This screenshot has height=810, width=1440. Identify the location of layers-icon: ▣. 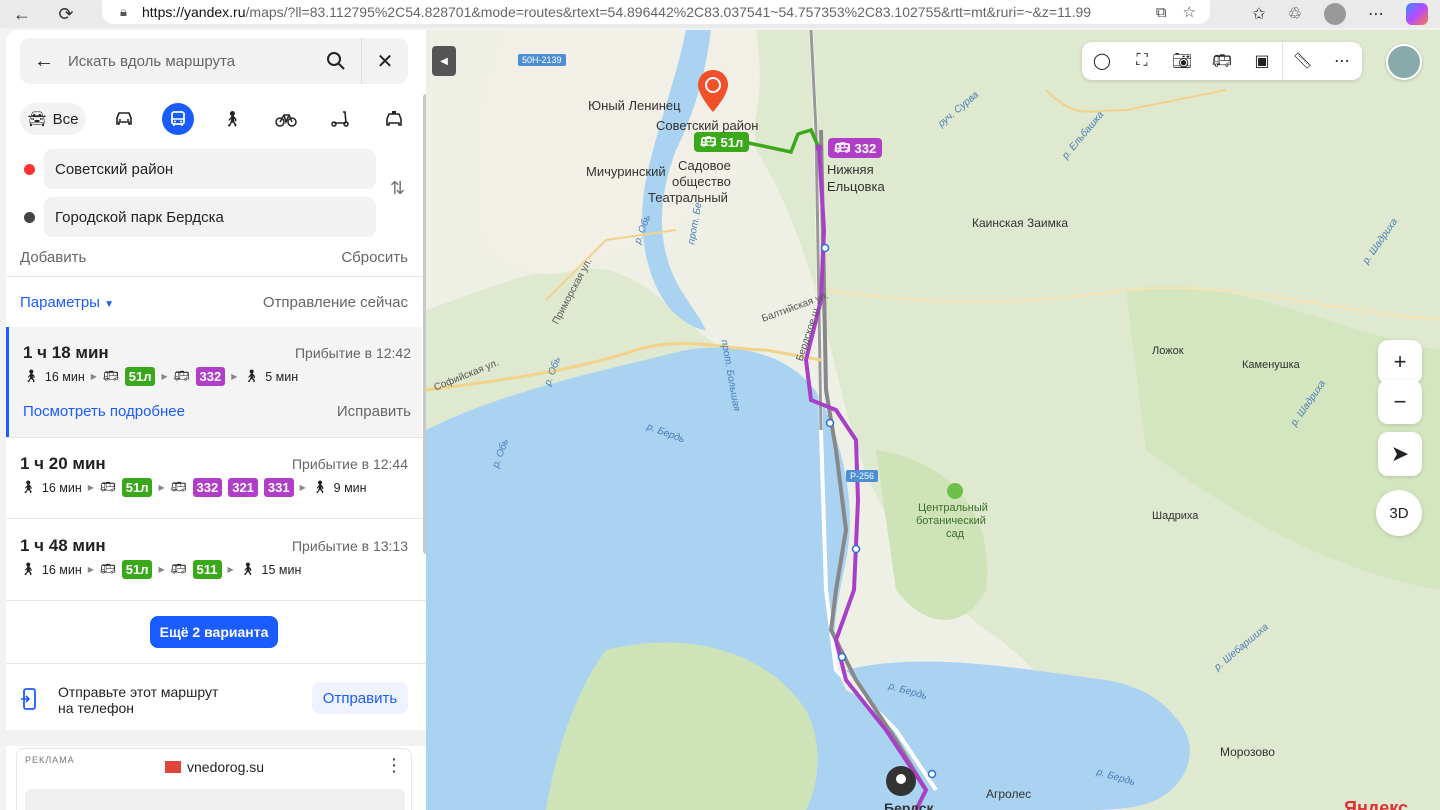
(1262, 61).